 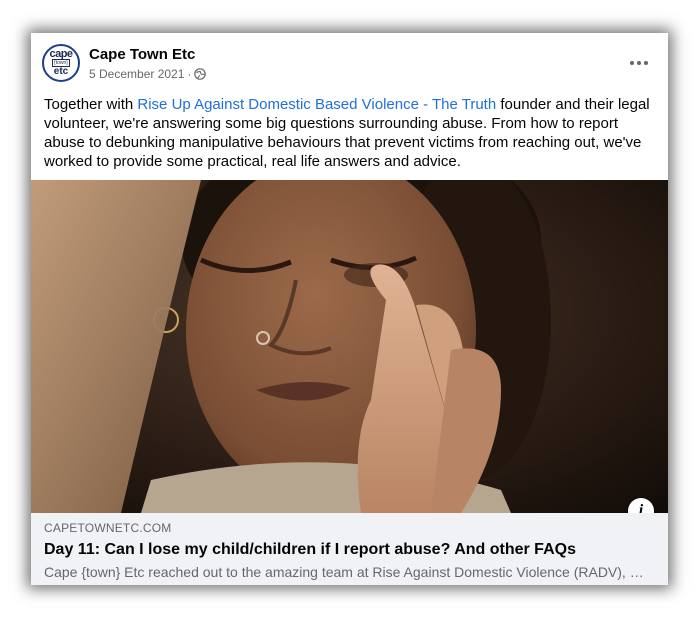 What do you see at coordinates (108, 528) in the screenshot?
I see `link-domain: CAPETOWNETC.COM` at bounding box center [108, 528].